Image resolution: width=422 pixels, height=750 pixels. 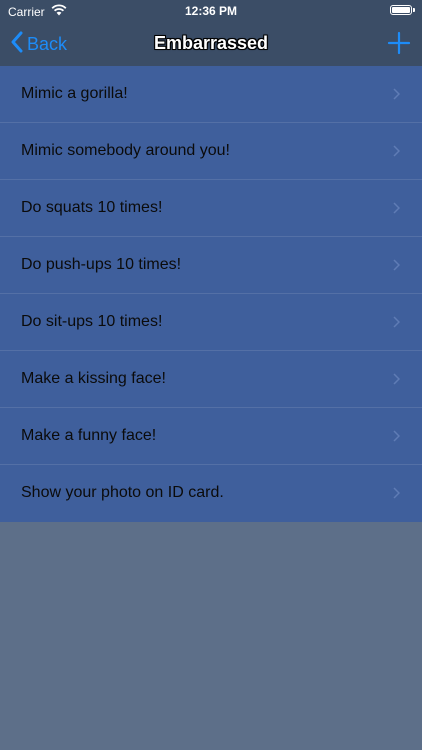 What do you see at coordinates (125, 150) in the screenshot?
I see `list-item-label: Mimic somebody around you!` at bounding box center [125, 150].